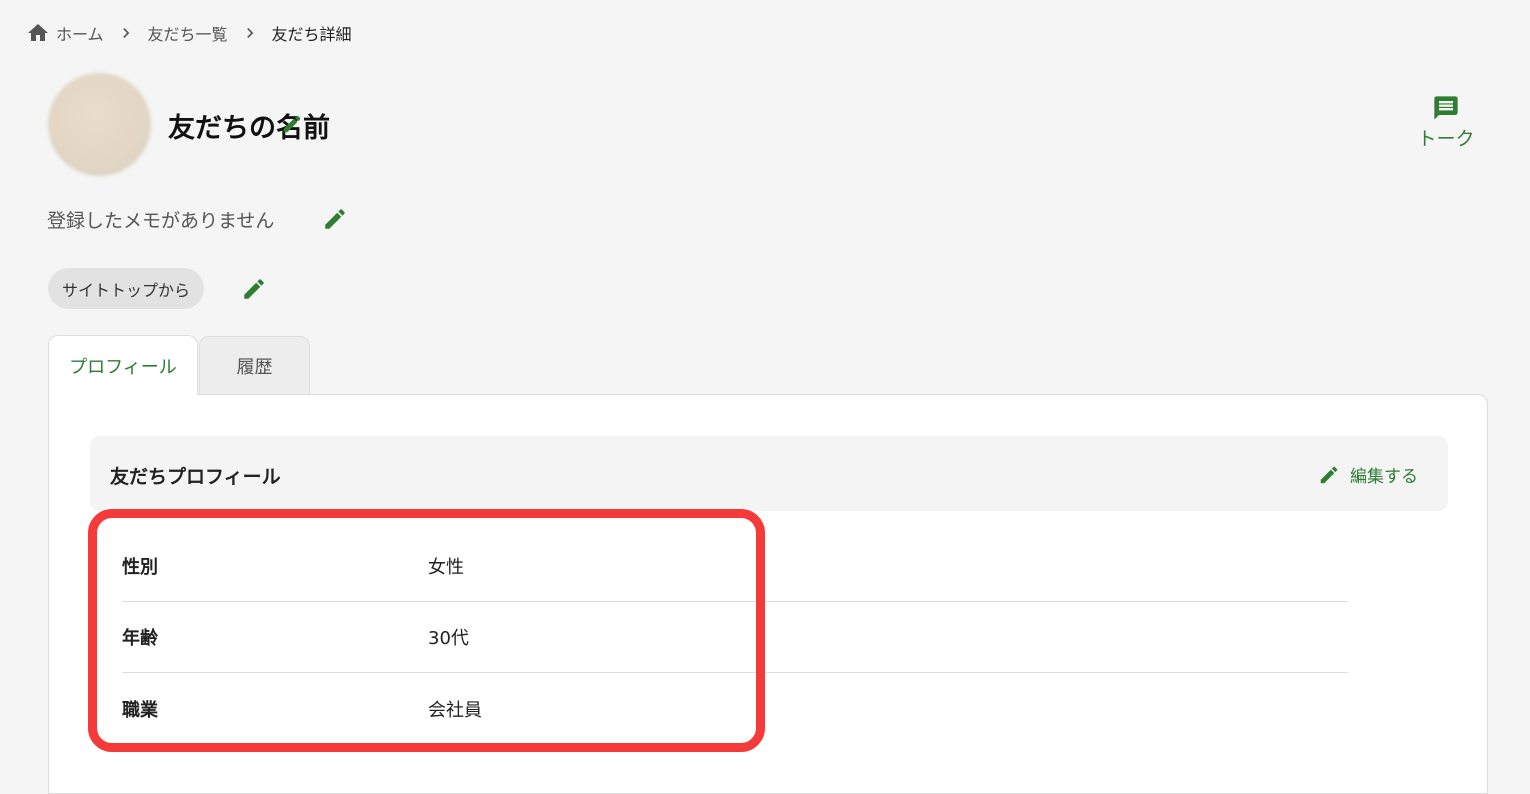 The image size is (1530, 794). I want to click on breadcrumb-home: ホーム, so click(80, 33).